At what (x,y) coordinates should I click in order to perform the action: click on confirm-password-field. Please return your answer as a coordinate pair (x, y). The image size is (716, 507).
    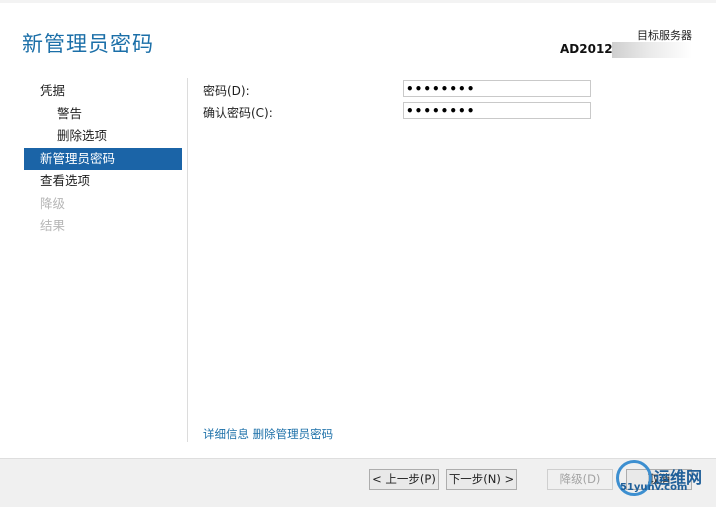
    Looking at the image, I should click on (497, 110).